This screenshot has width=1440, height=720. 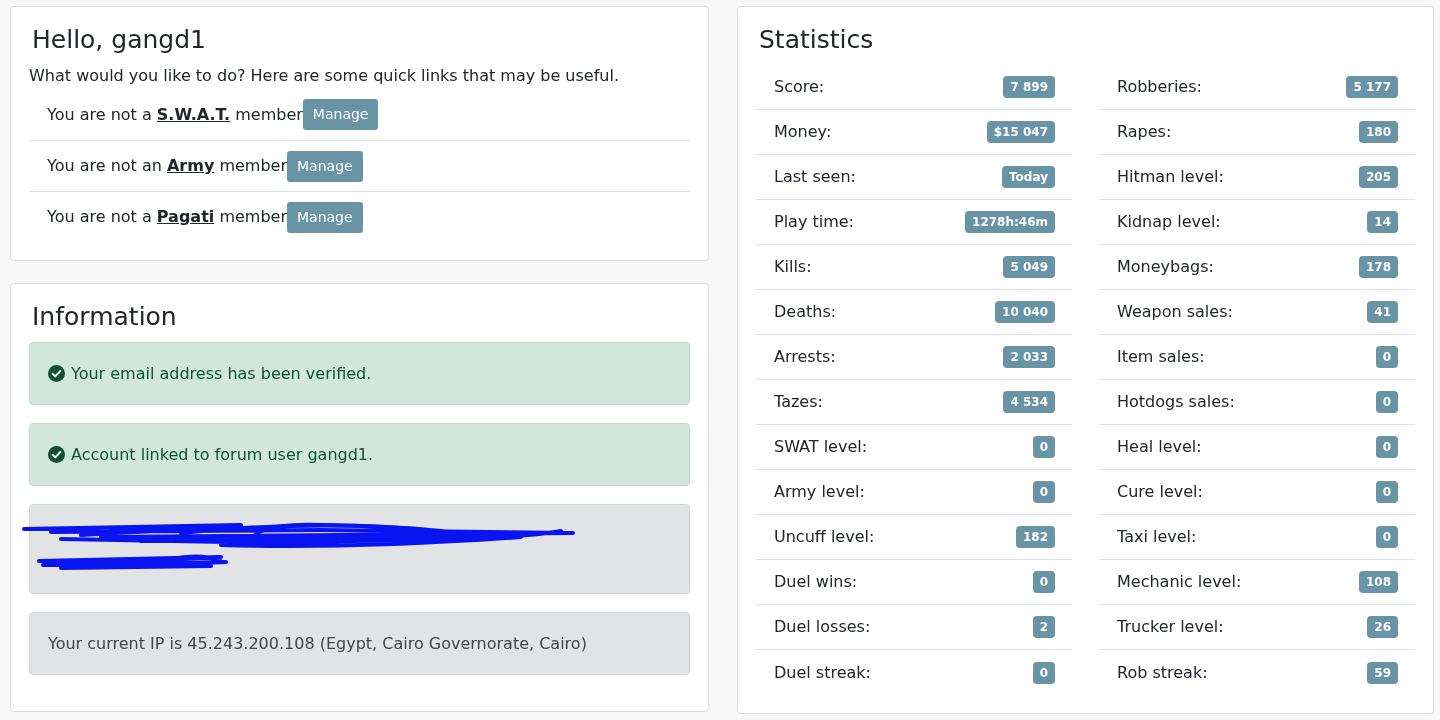 What do you see at coordinates (1157, 537) in the screenshot?
I see `stat-label: Taxi level:` at bounding box center [1157, 537].